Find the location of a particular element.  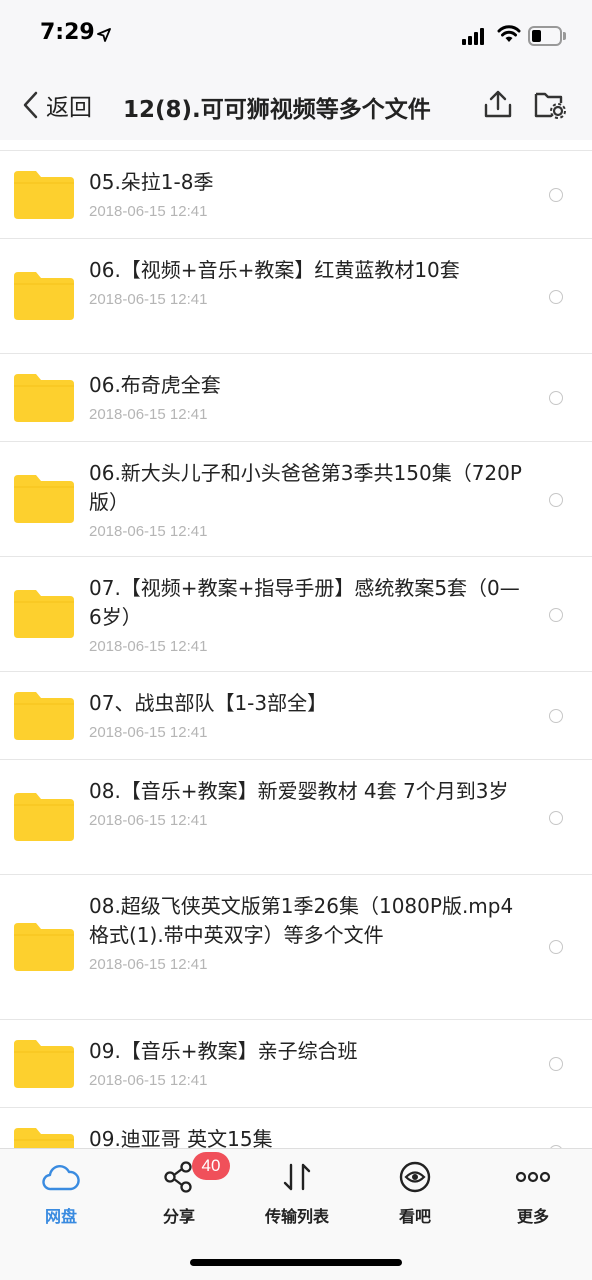

file-name: 07、战虫部队【1-3部全】 is located at coordinates (208, 703).